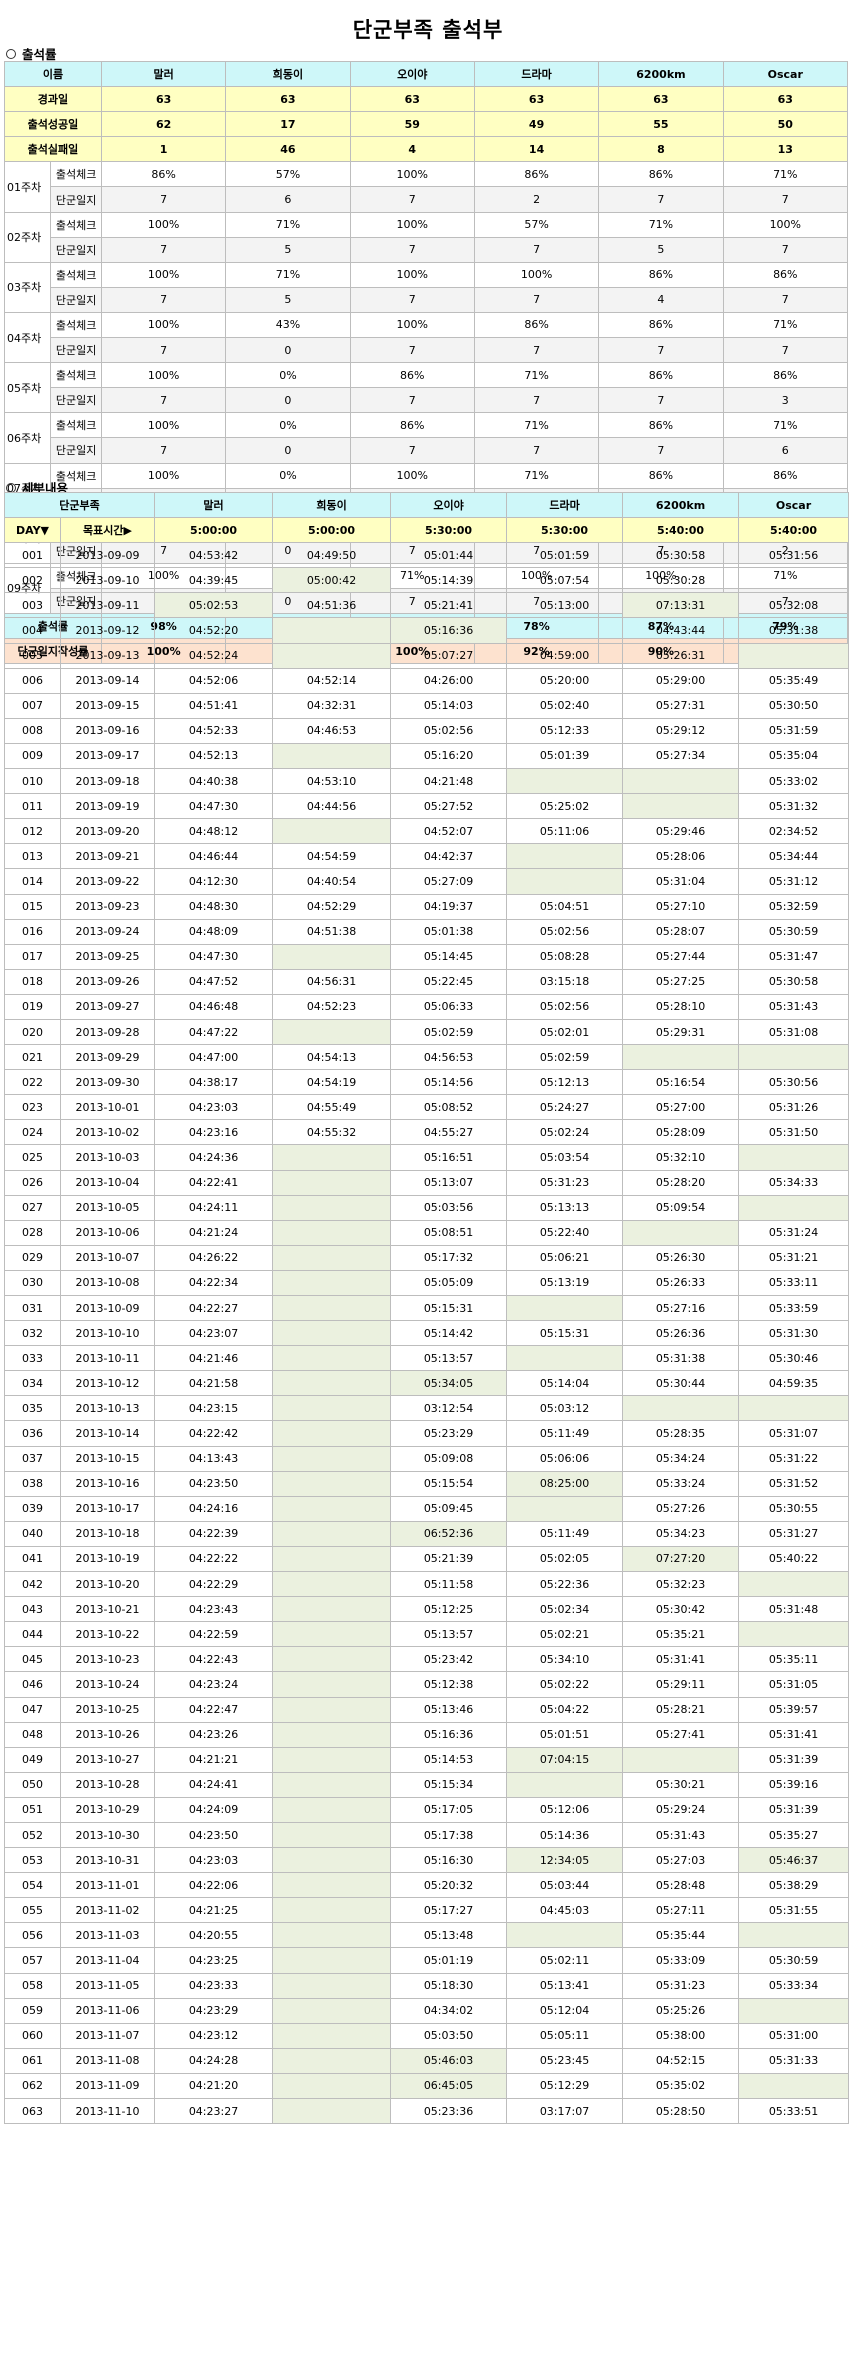  I want to click on wake-time: 05:13:00, so click(565, 605).